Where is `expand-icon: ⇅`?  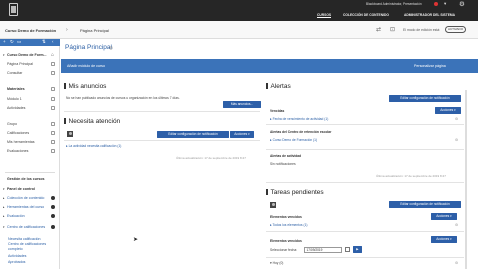
expand-icon: ⇅ is located at coordinates (44, 42).